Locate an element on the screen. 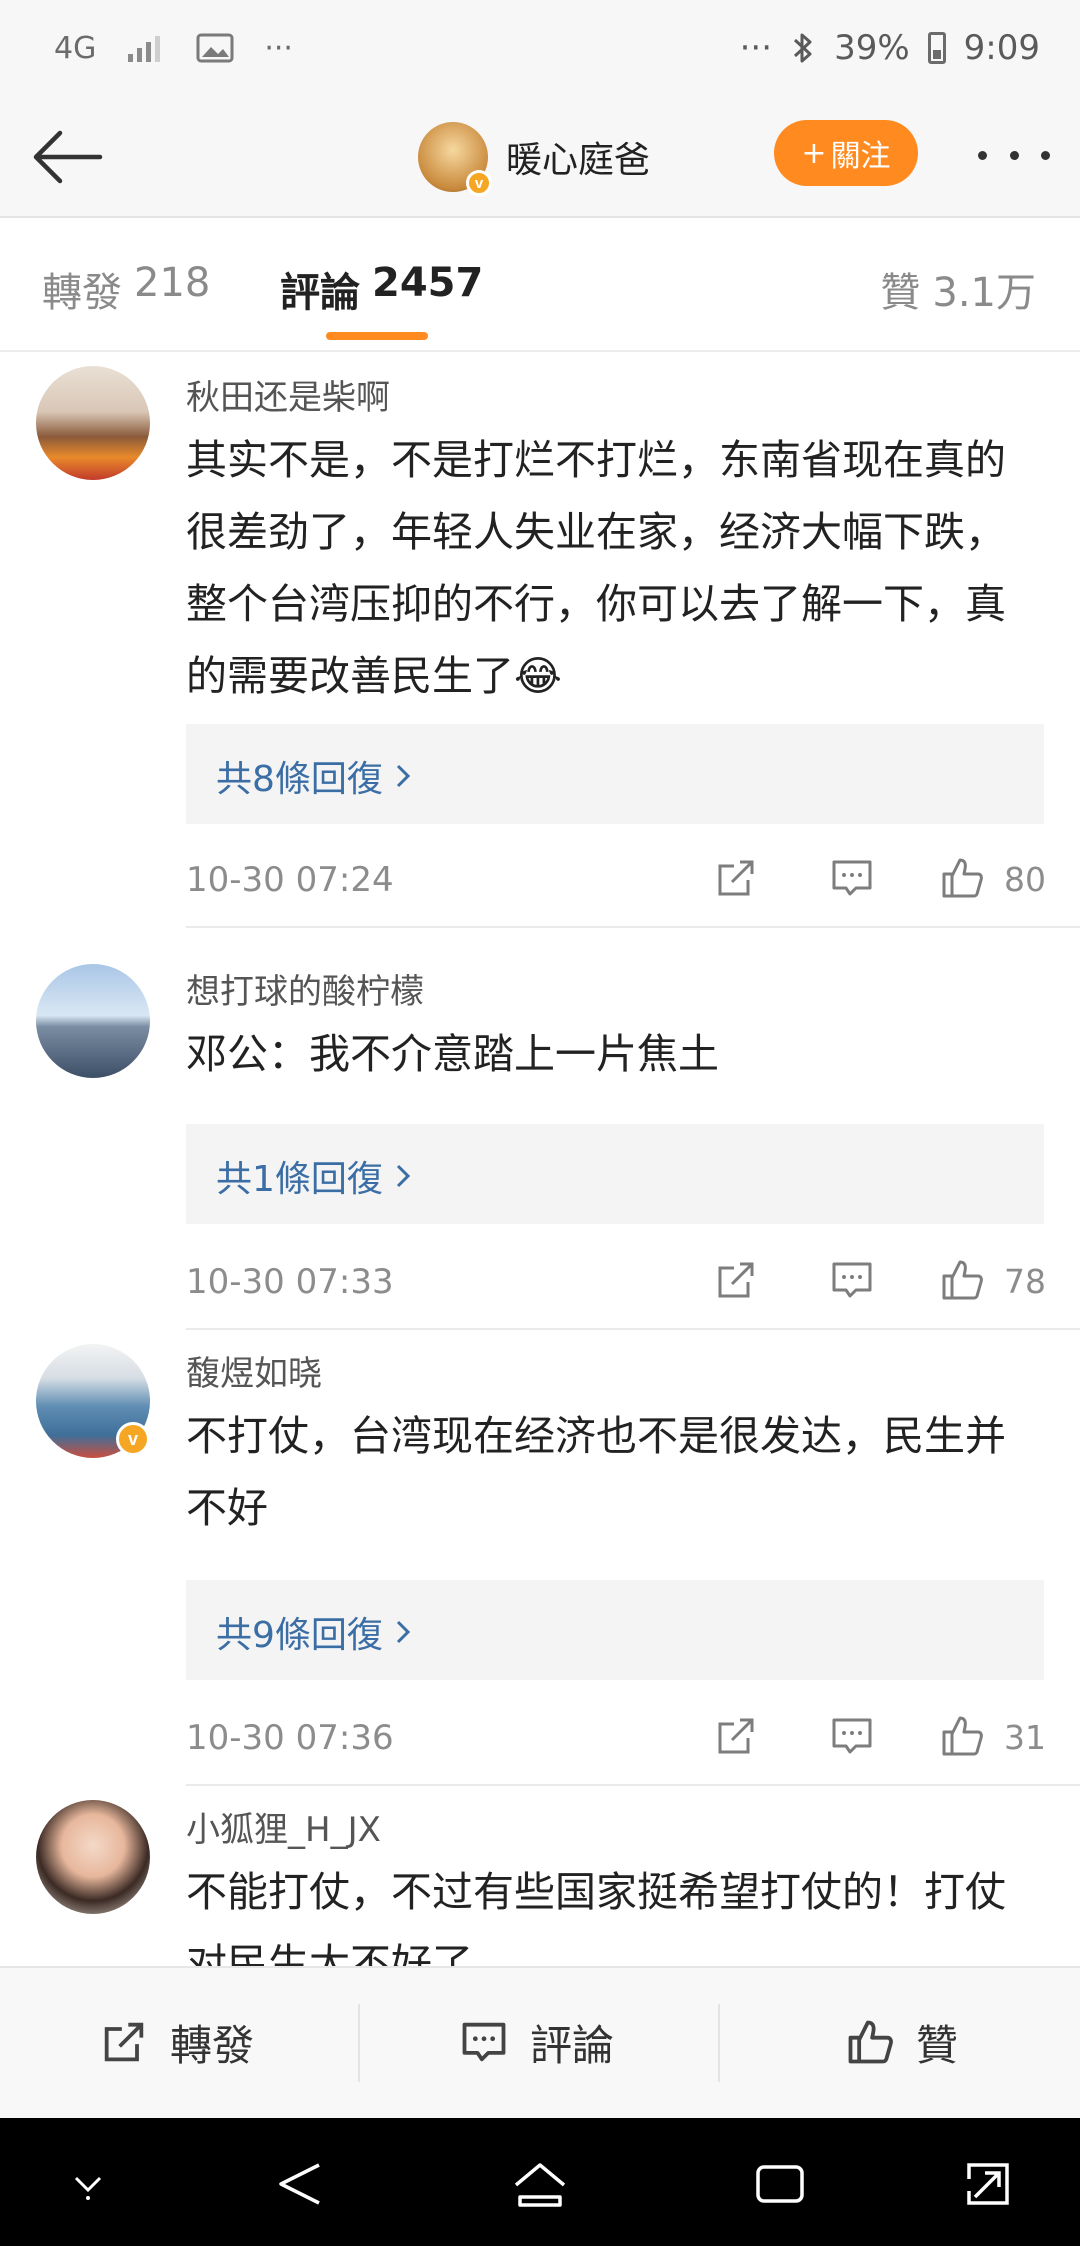 The image size is (1080, 2246). reply-box: 共1條回復 is located at coordinates (615, 1174).